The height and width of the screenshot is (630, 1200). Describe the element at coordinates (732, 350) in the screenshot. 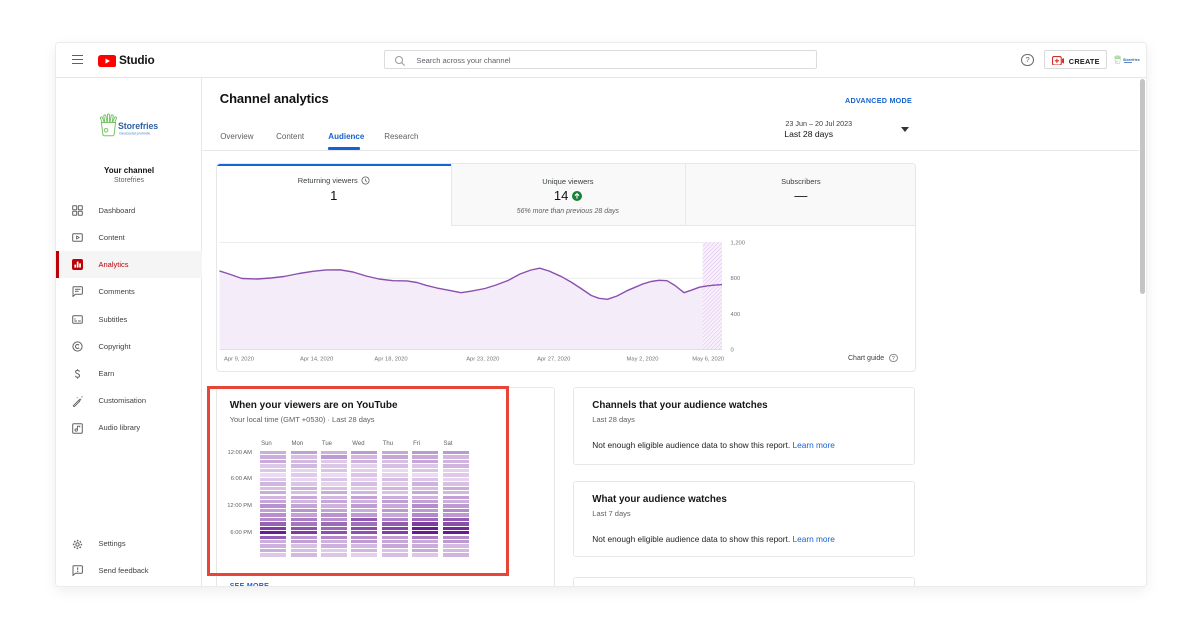

I see `svg-text: 0` at that location.